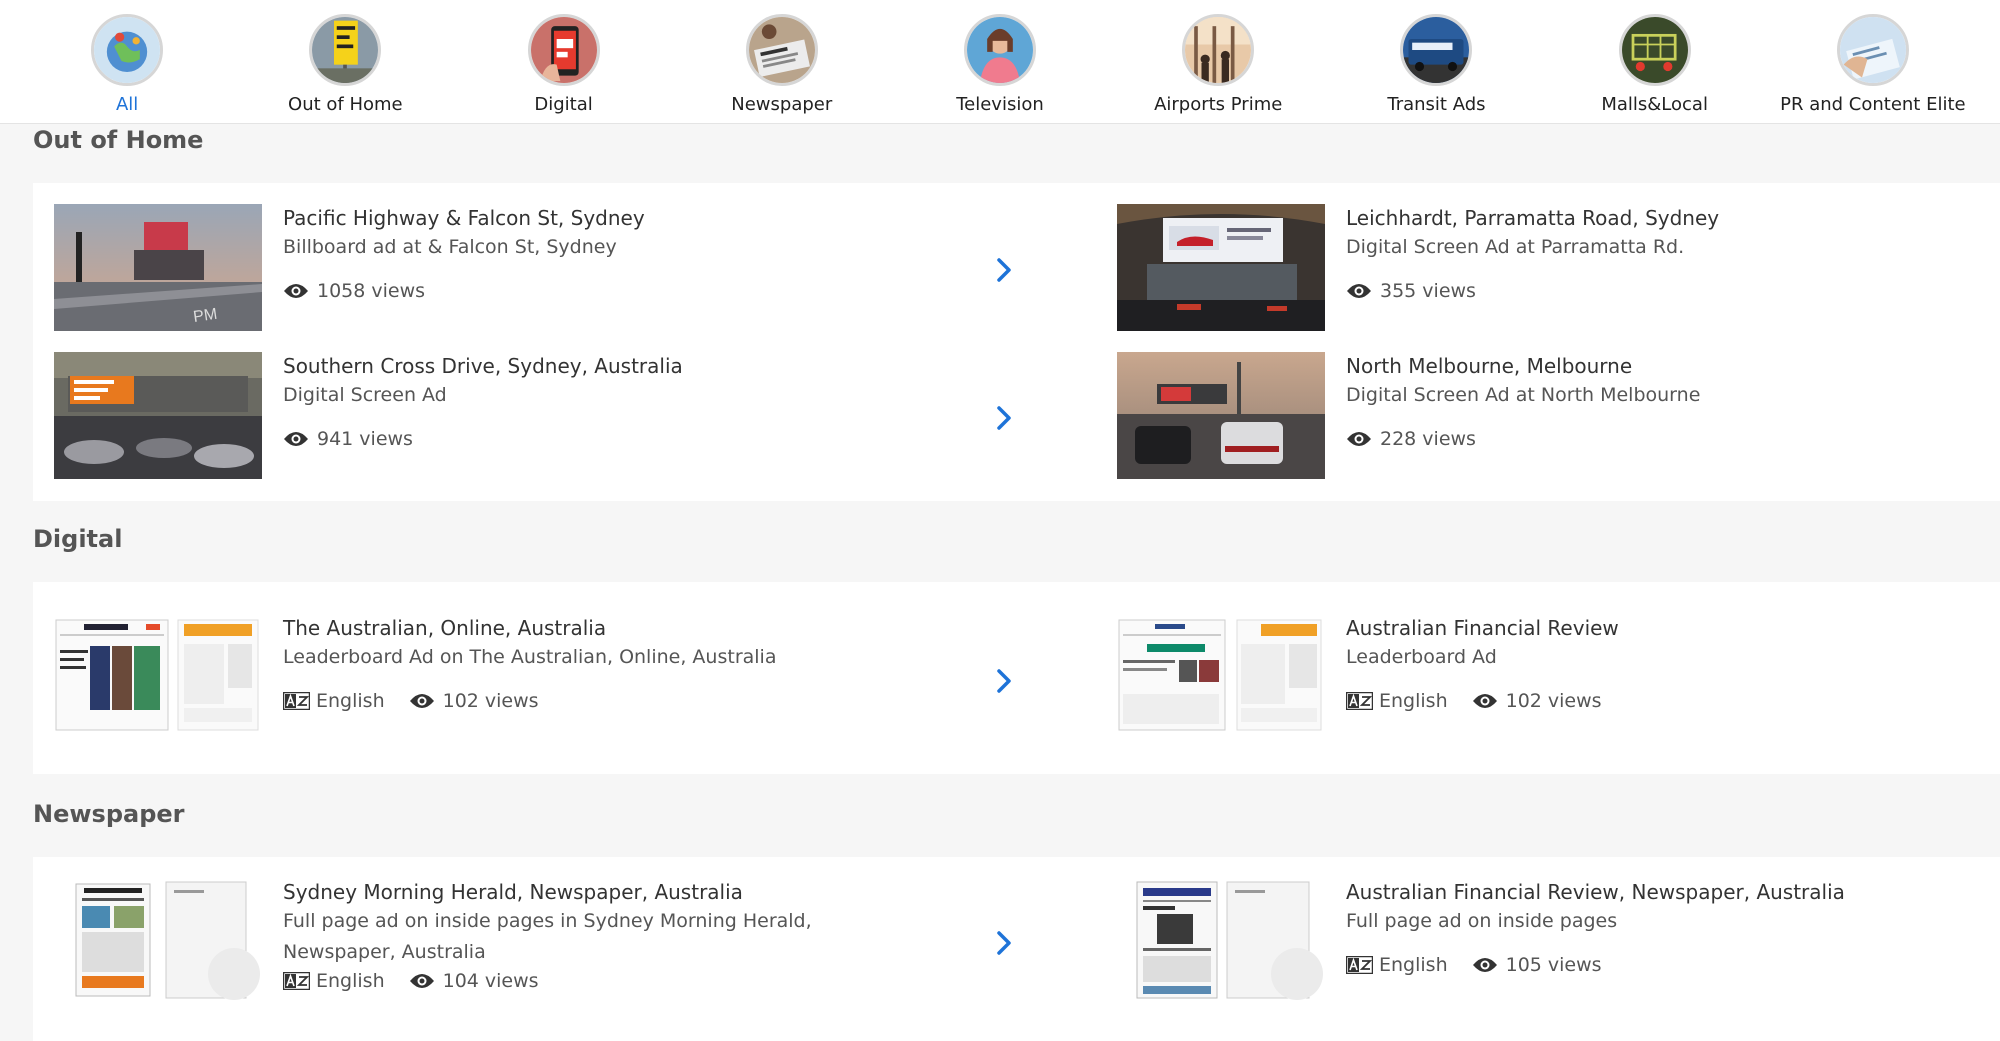  Describe the element at coordinates (205, 316) in the screenshot. I see `svg-text: PM` at that location.